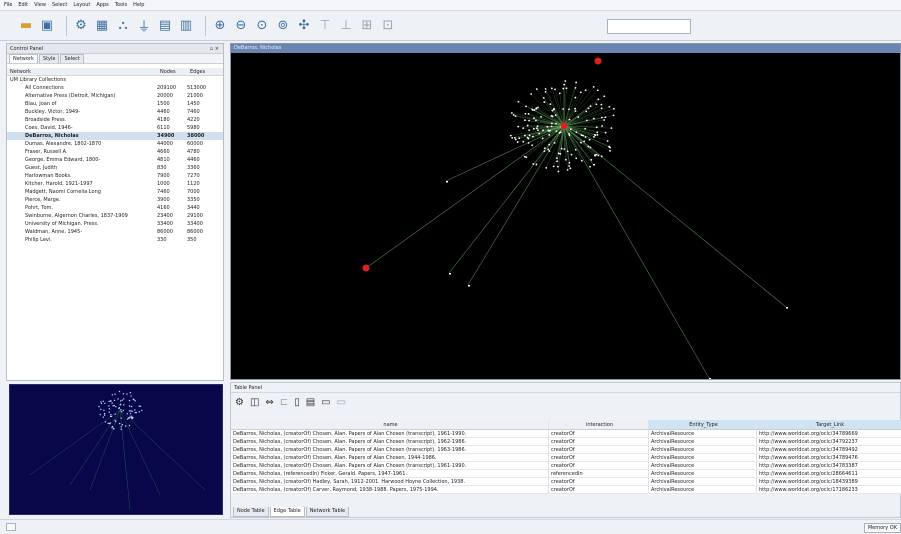  Describe the element at coordinates (214, 49) in the screenshot. I see `panel-close-icon: ▫ ×` at that location.